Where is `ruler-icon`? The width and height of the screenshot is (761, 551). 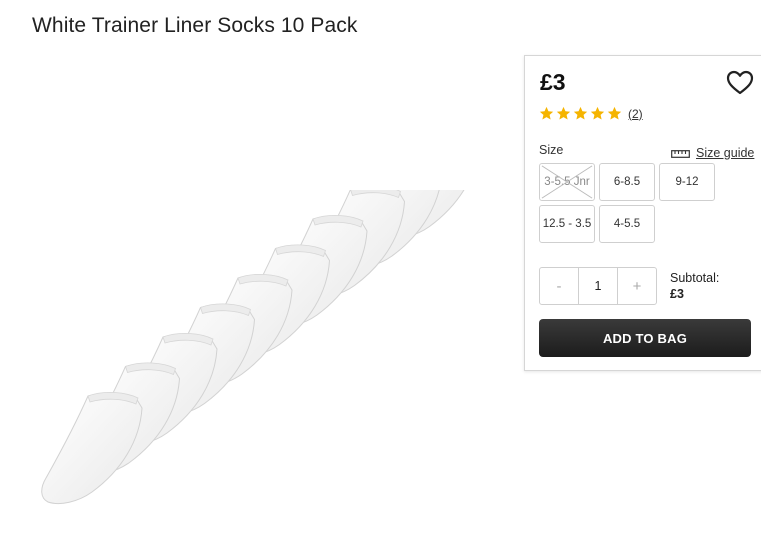 ruler-icon is located at coordinates (680, 154).